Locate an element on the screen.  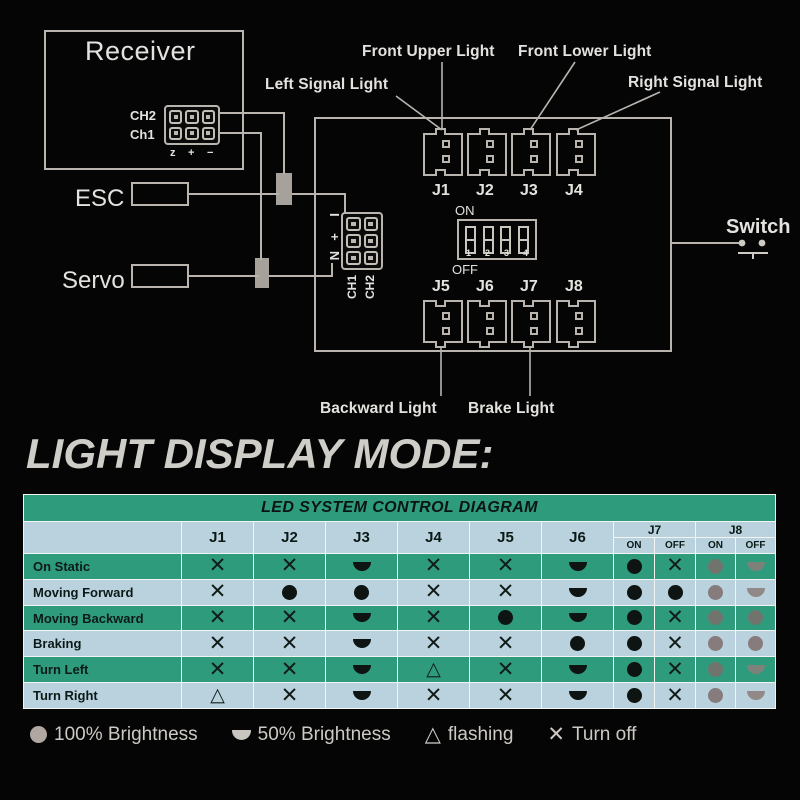
table-caption: LED SYSTEM CONTROL DIAGRAM is located at coordinates (399, 508).